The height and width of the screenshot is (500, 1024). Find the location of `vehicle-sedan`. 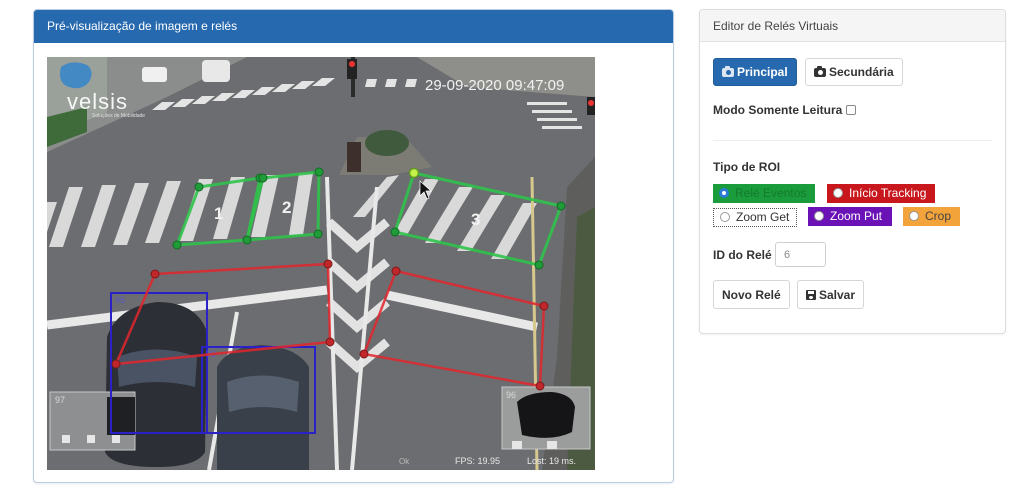

vehicle-sedan is located at coordinates (263, 407).